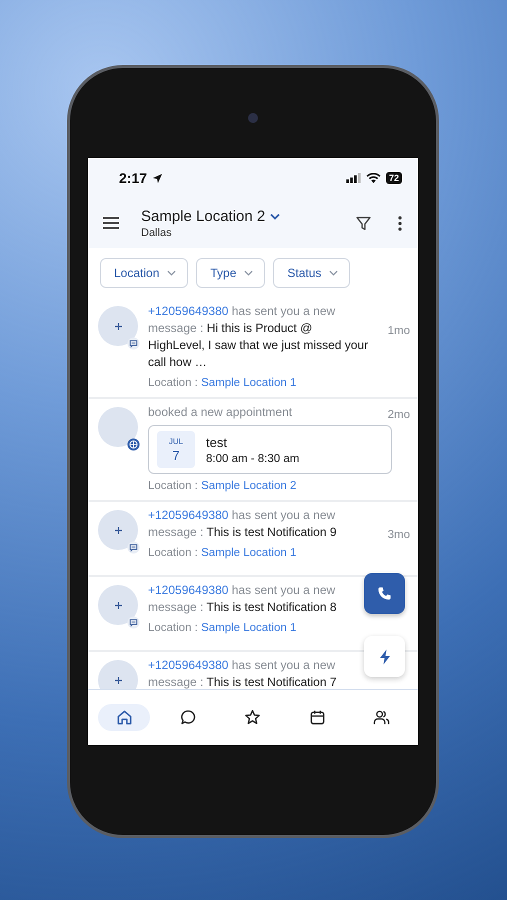 The image size is (507, 900). I want to click on filter-dropdown: Location, so click(144, 273).